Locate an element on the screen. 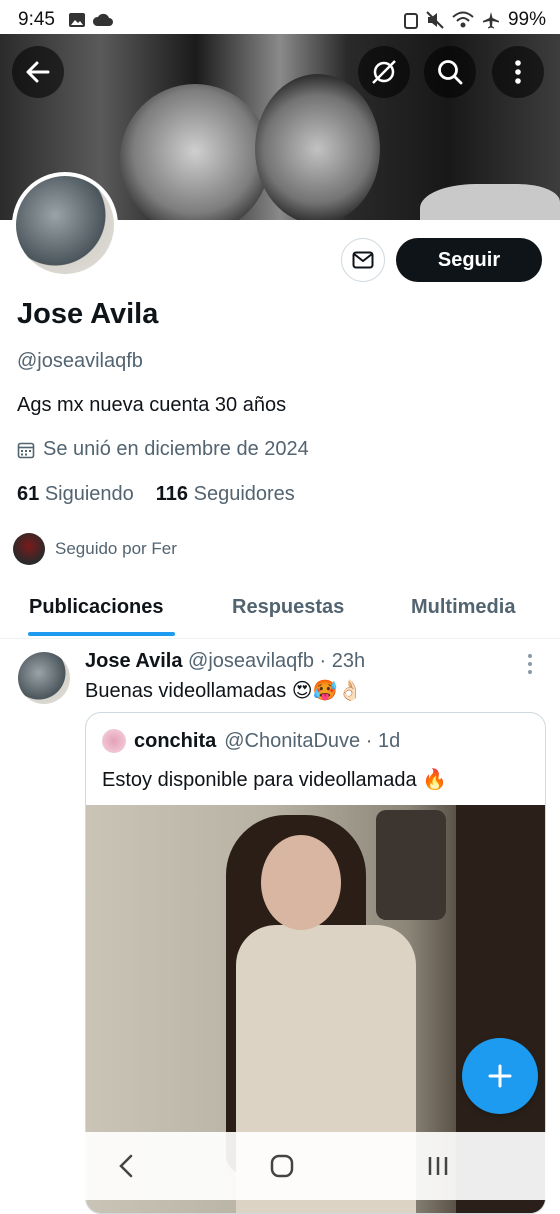  post-header: Jose Avila @joseavilaqfb · 23h is located at coordinates (225, 661).